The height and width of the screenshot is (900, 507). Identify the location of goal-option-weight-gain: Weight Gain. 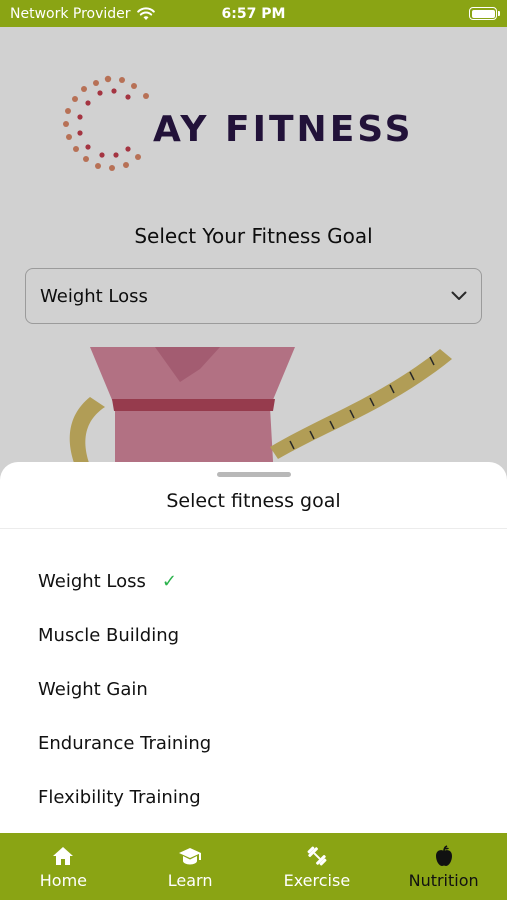
(253, 689).